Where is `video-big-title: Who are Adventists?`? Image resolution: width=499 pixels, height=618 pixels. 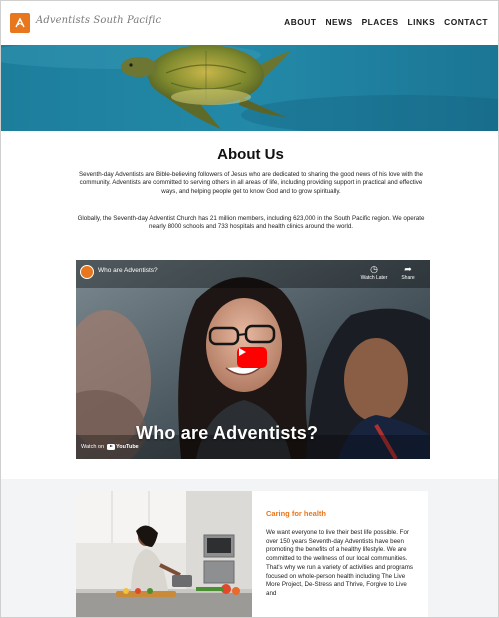
video-big-title: Who are Adventists? is located at coordinates (227, 433).